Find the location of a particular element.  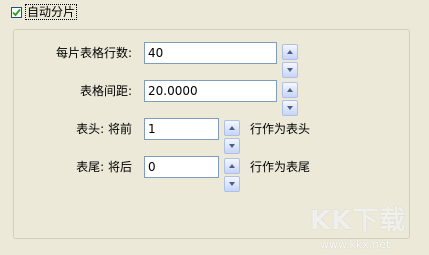

footer-label: 表尾: 将后 is located at coordinates (104, 167).